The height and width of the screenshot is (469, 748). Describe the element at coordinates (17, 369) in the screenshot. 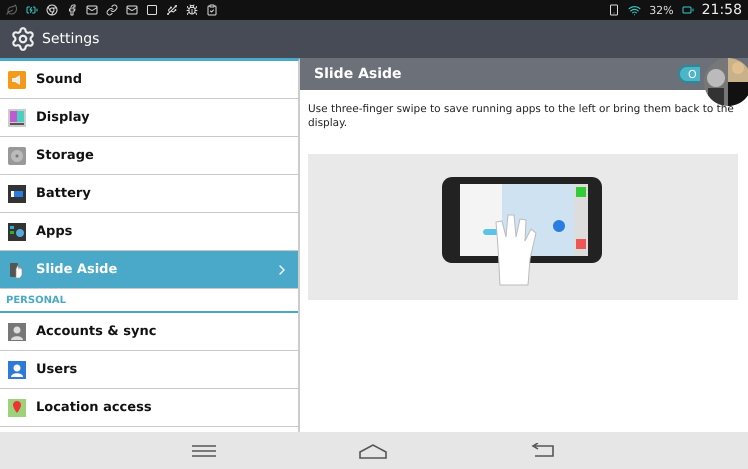

I see `user-icon` at that location.